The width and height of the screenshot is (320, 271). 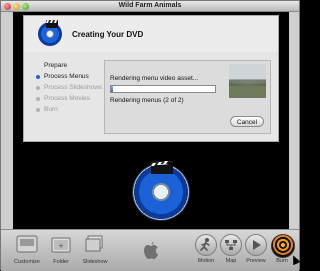 What do you see at coordinates (108, 34) in the screenshot?
I see `dialog-title: Creating Your DVD` at bounding box center [108, 34].